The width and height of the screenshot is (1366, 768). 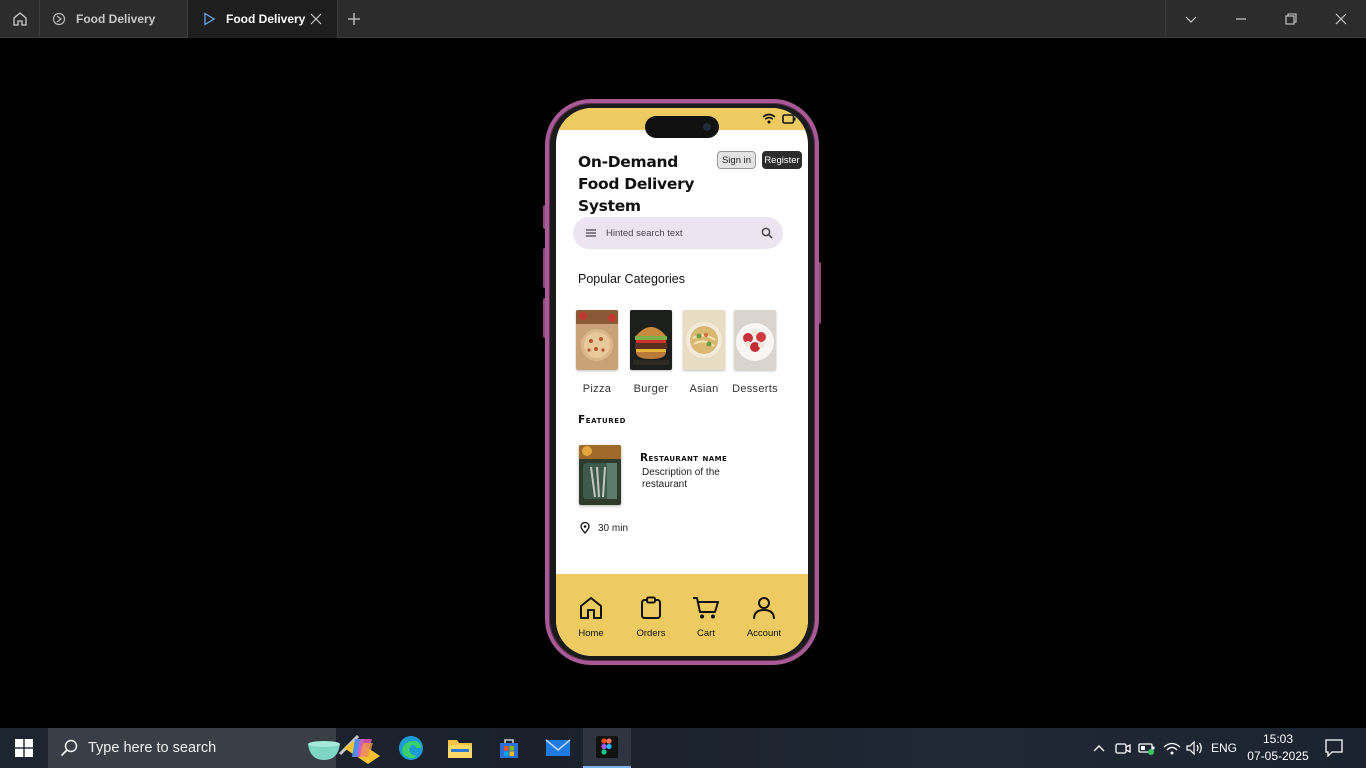 I want to click on minimize-icon, so click(x=1241, y=19).